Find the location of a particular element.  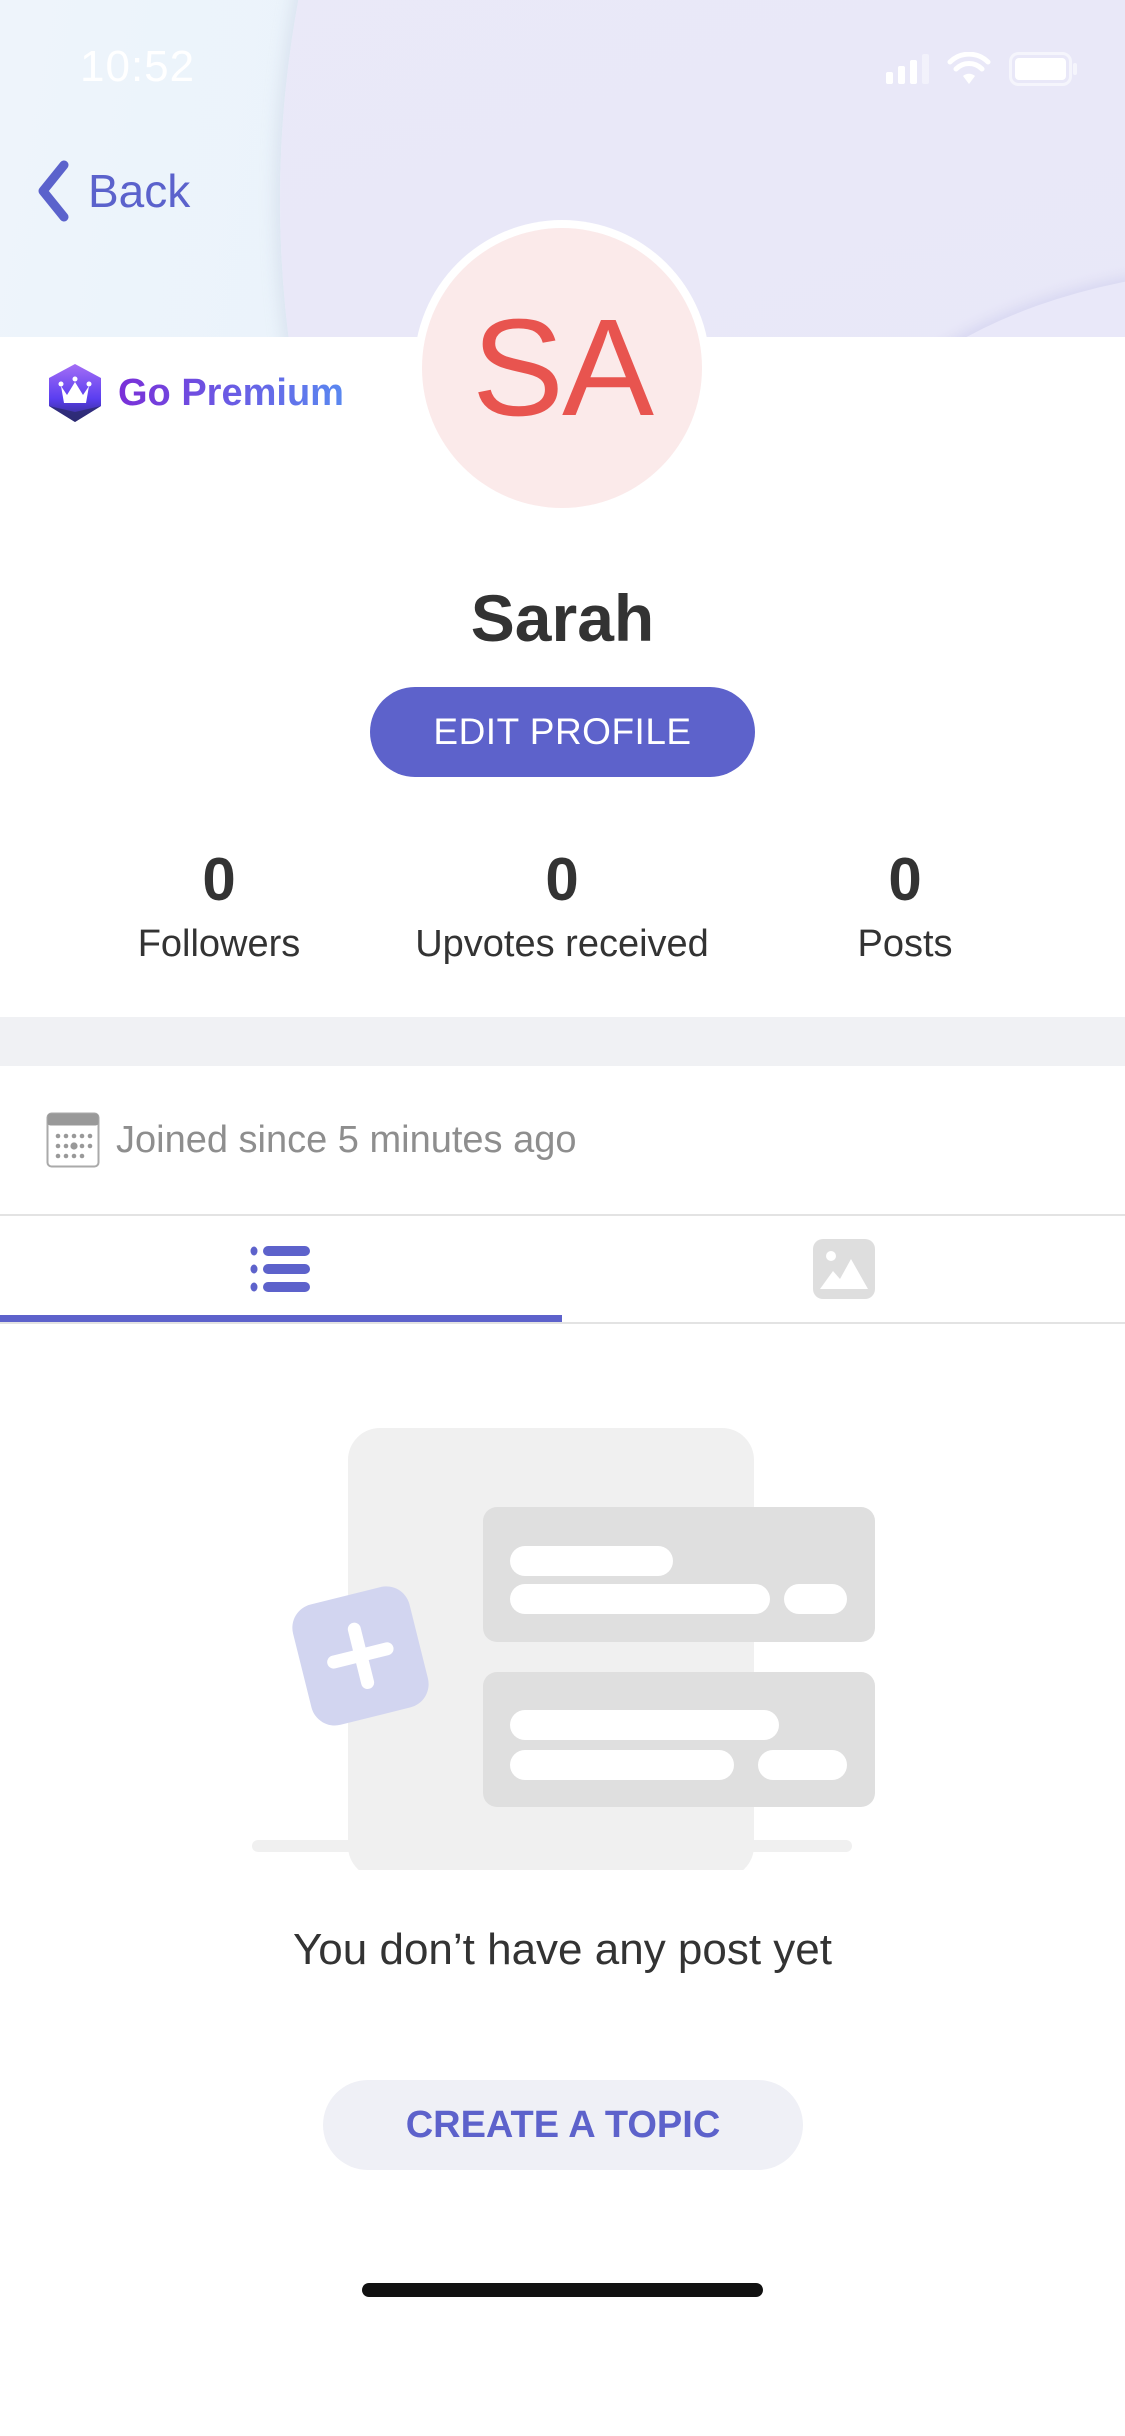

tab-posts-list is located at coordinates (281, 1269).